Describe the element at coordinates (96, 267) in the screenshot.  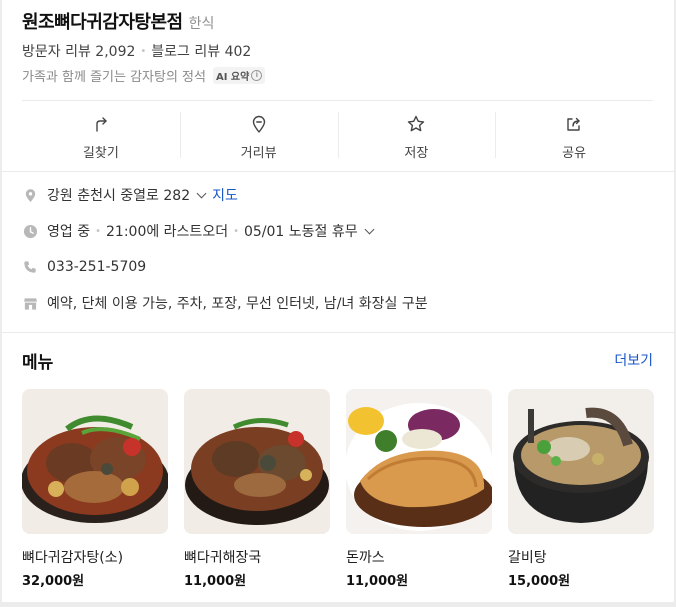
I see `phone-number: 033-251-5709` at that location.